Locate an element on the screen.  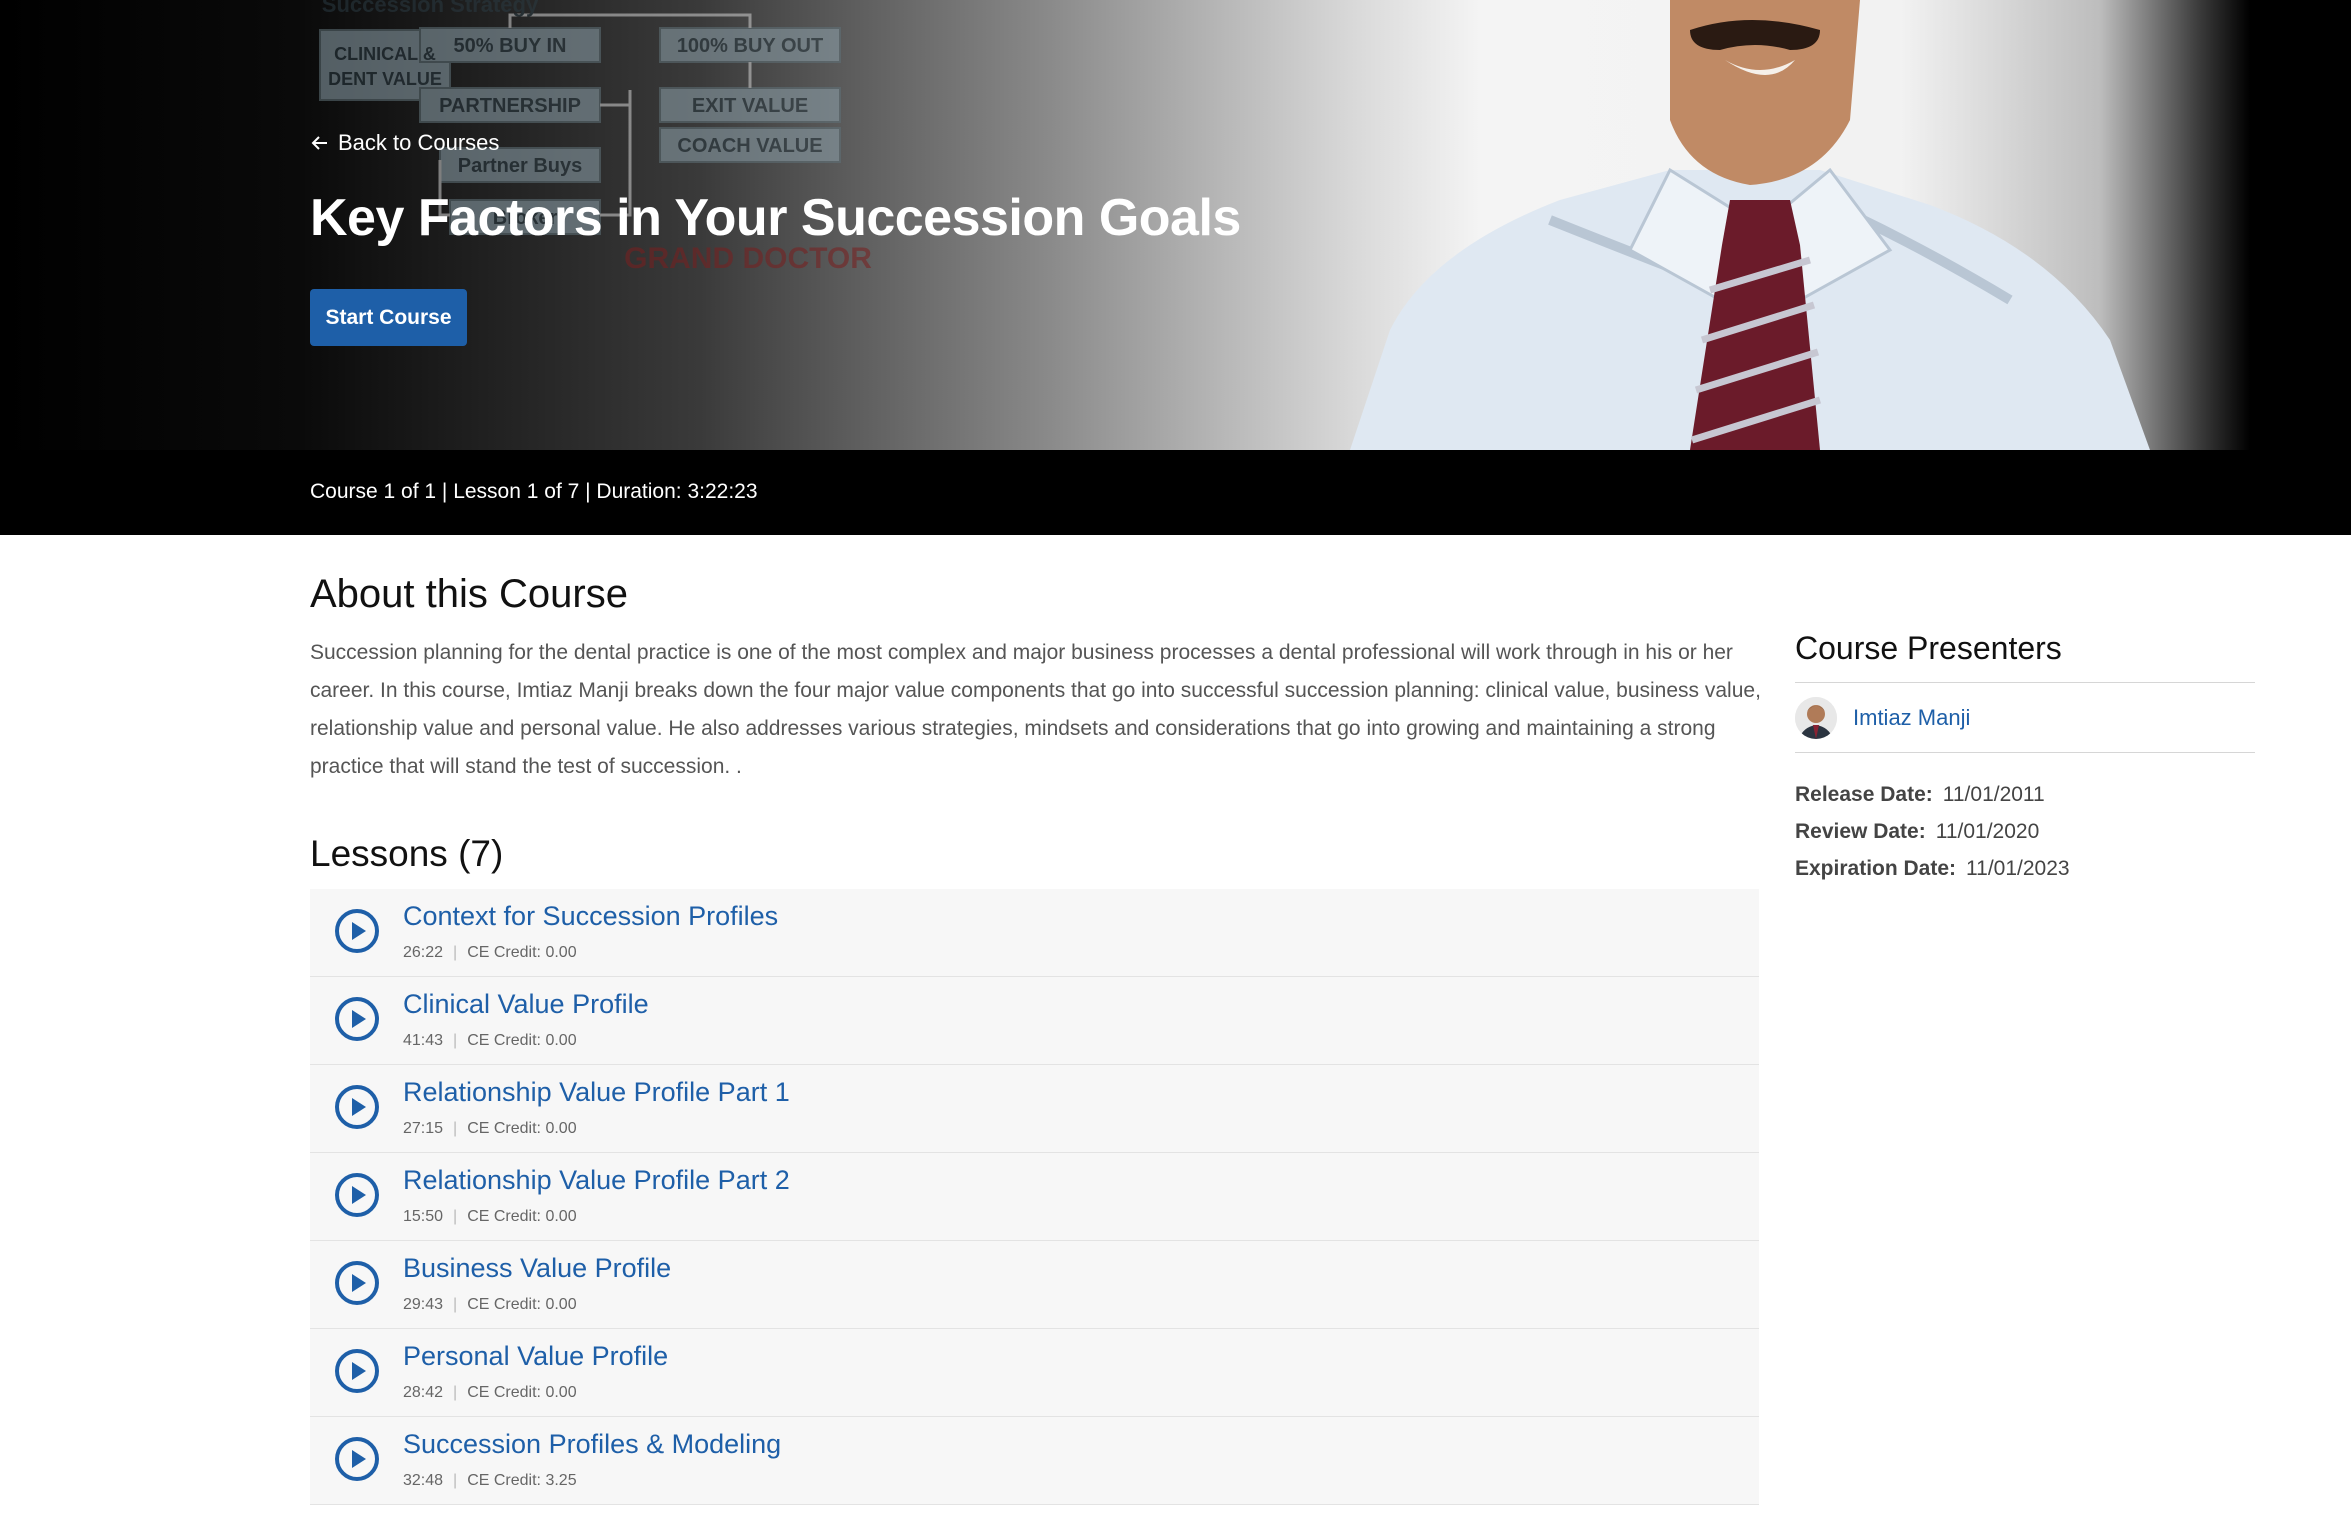
review-date-row: Review Date: 11/01/2020 is located at coordinates (1917, 832).